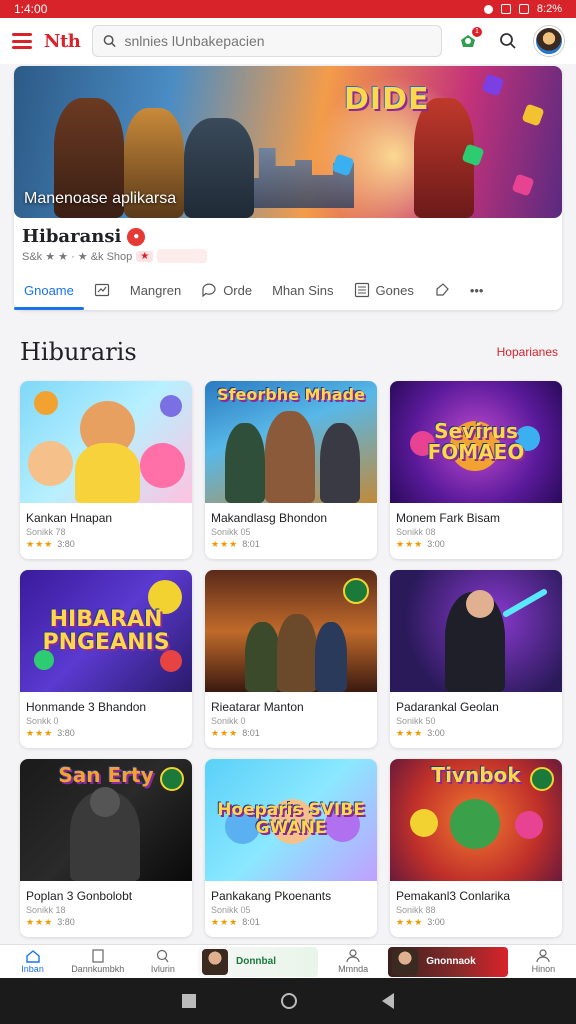  Describe the element at coordinates (33, 961) in the screenshot. I see `nav-home: Inban` at that location.